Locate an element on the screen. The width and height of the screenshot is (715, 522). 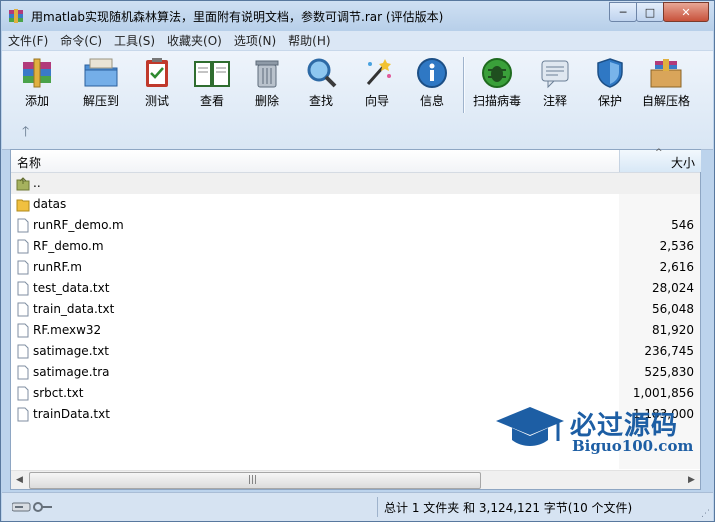
info-icon is located at coordinates (432, 73).